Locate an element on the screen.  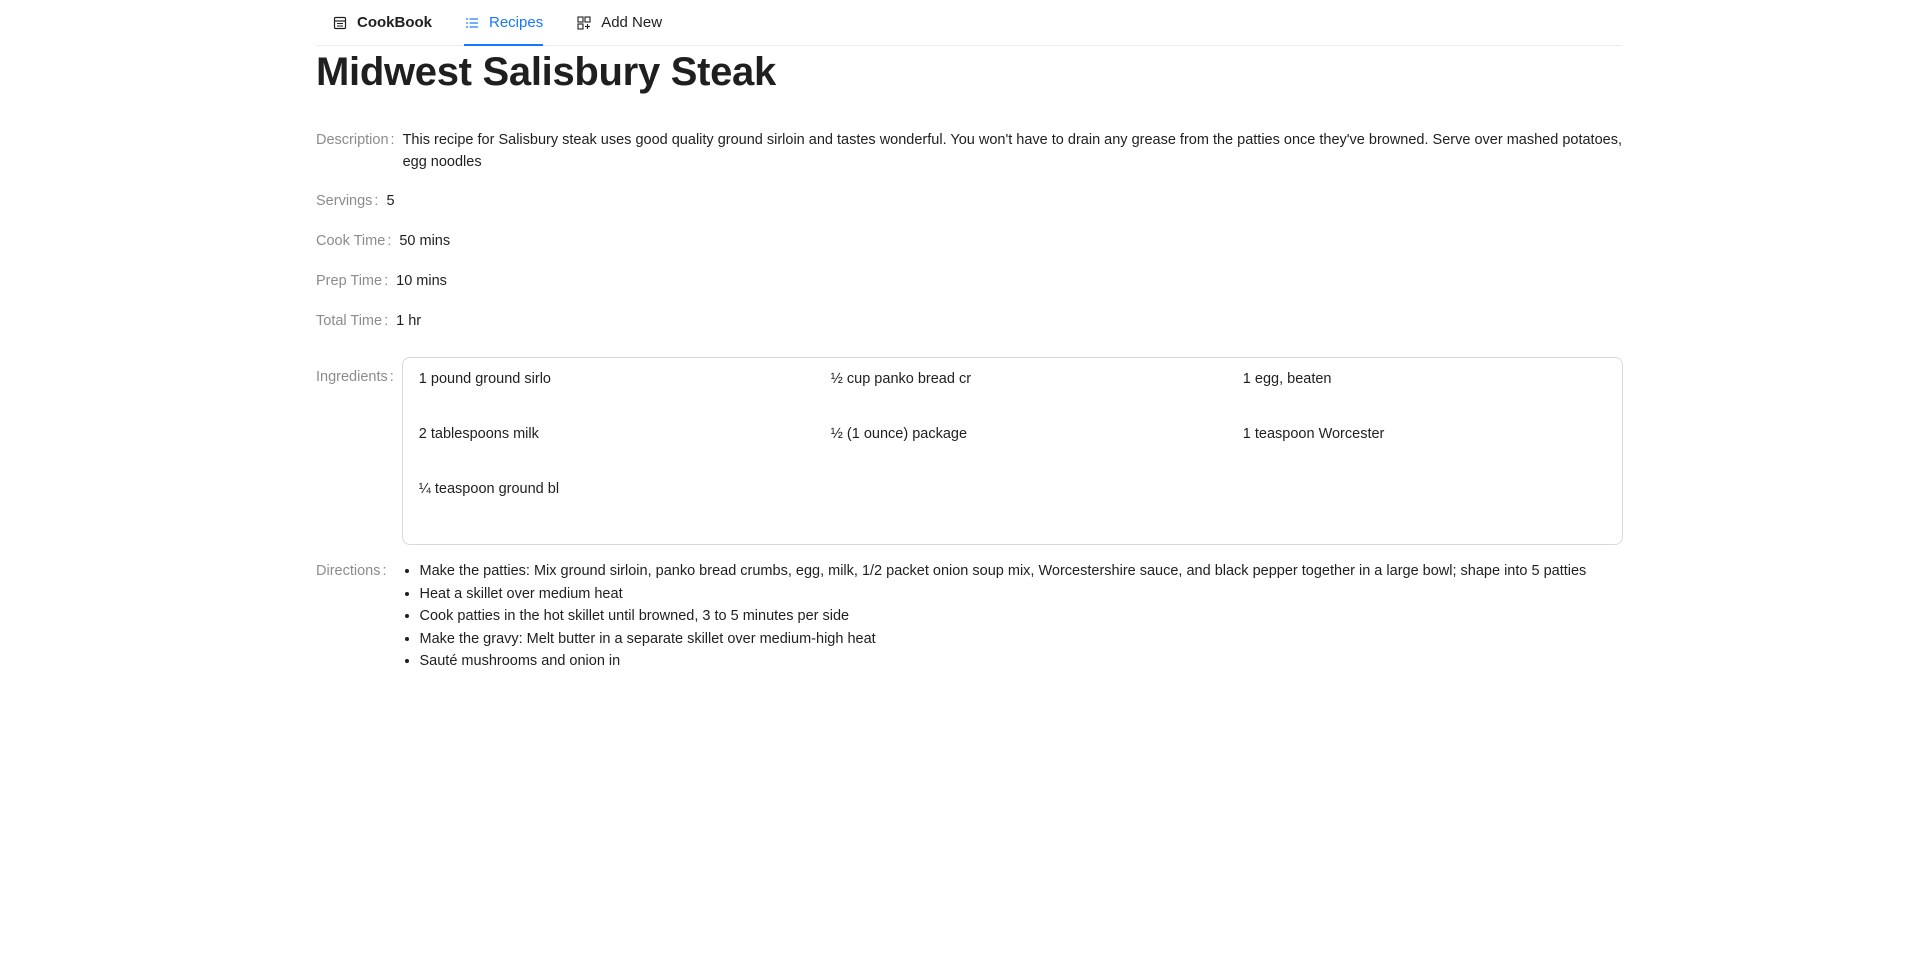
servings-row: Servings: 5 is located at coordinates (969, 201).